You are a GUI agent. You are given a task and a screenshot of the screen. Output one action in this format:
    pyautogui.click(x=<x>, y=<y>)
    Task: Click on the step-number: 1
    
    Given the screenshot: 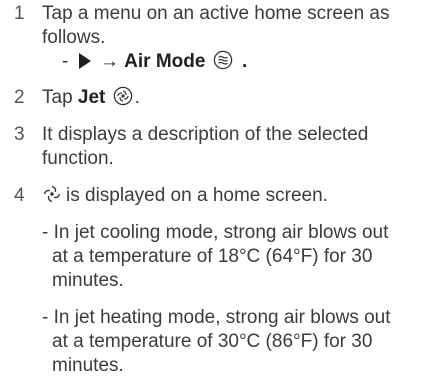 What is the action you would take?
    pyautogui.click(x=19, y=13)
    